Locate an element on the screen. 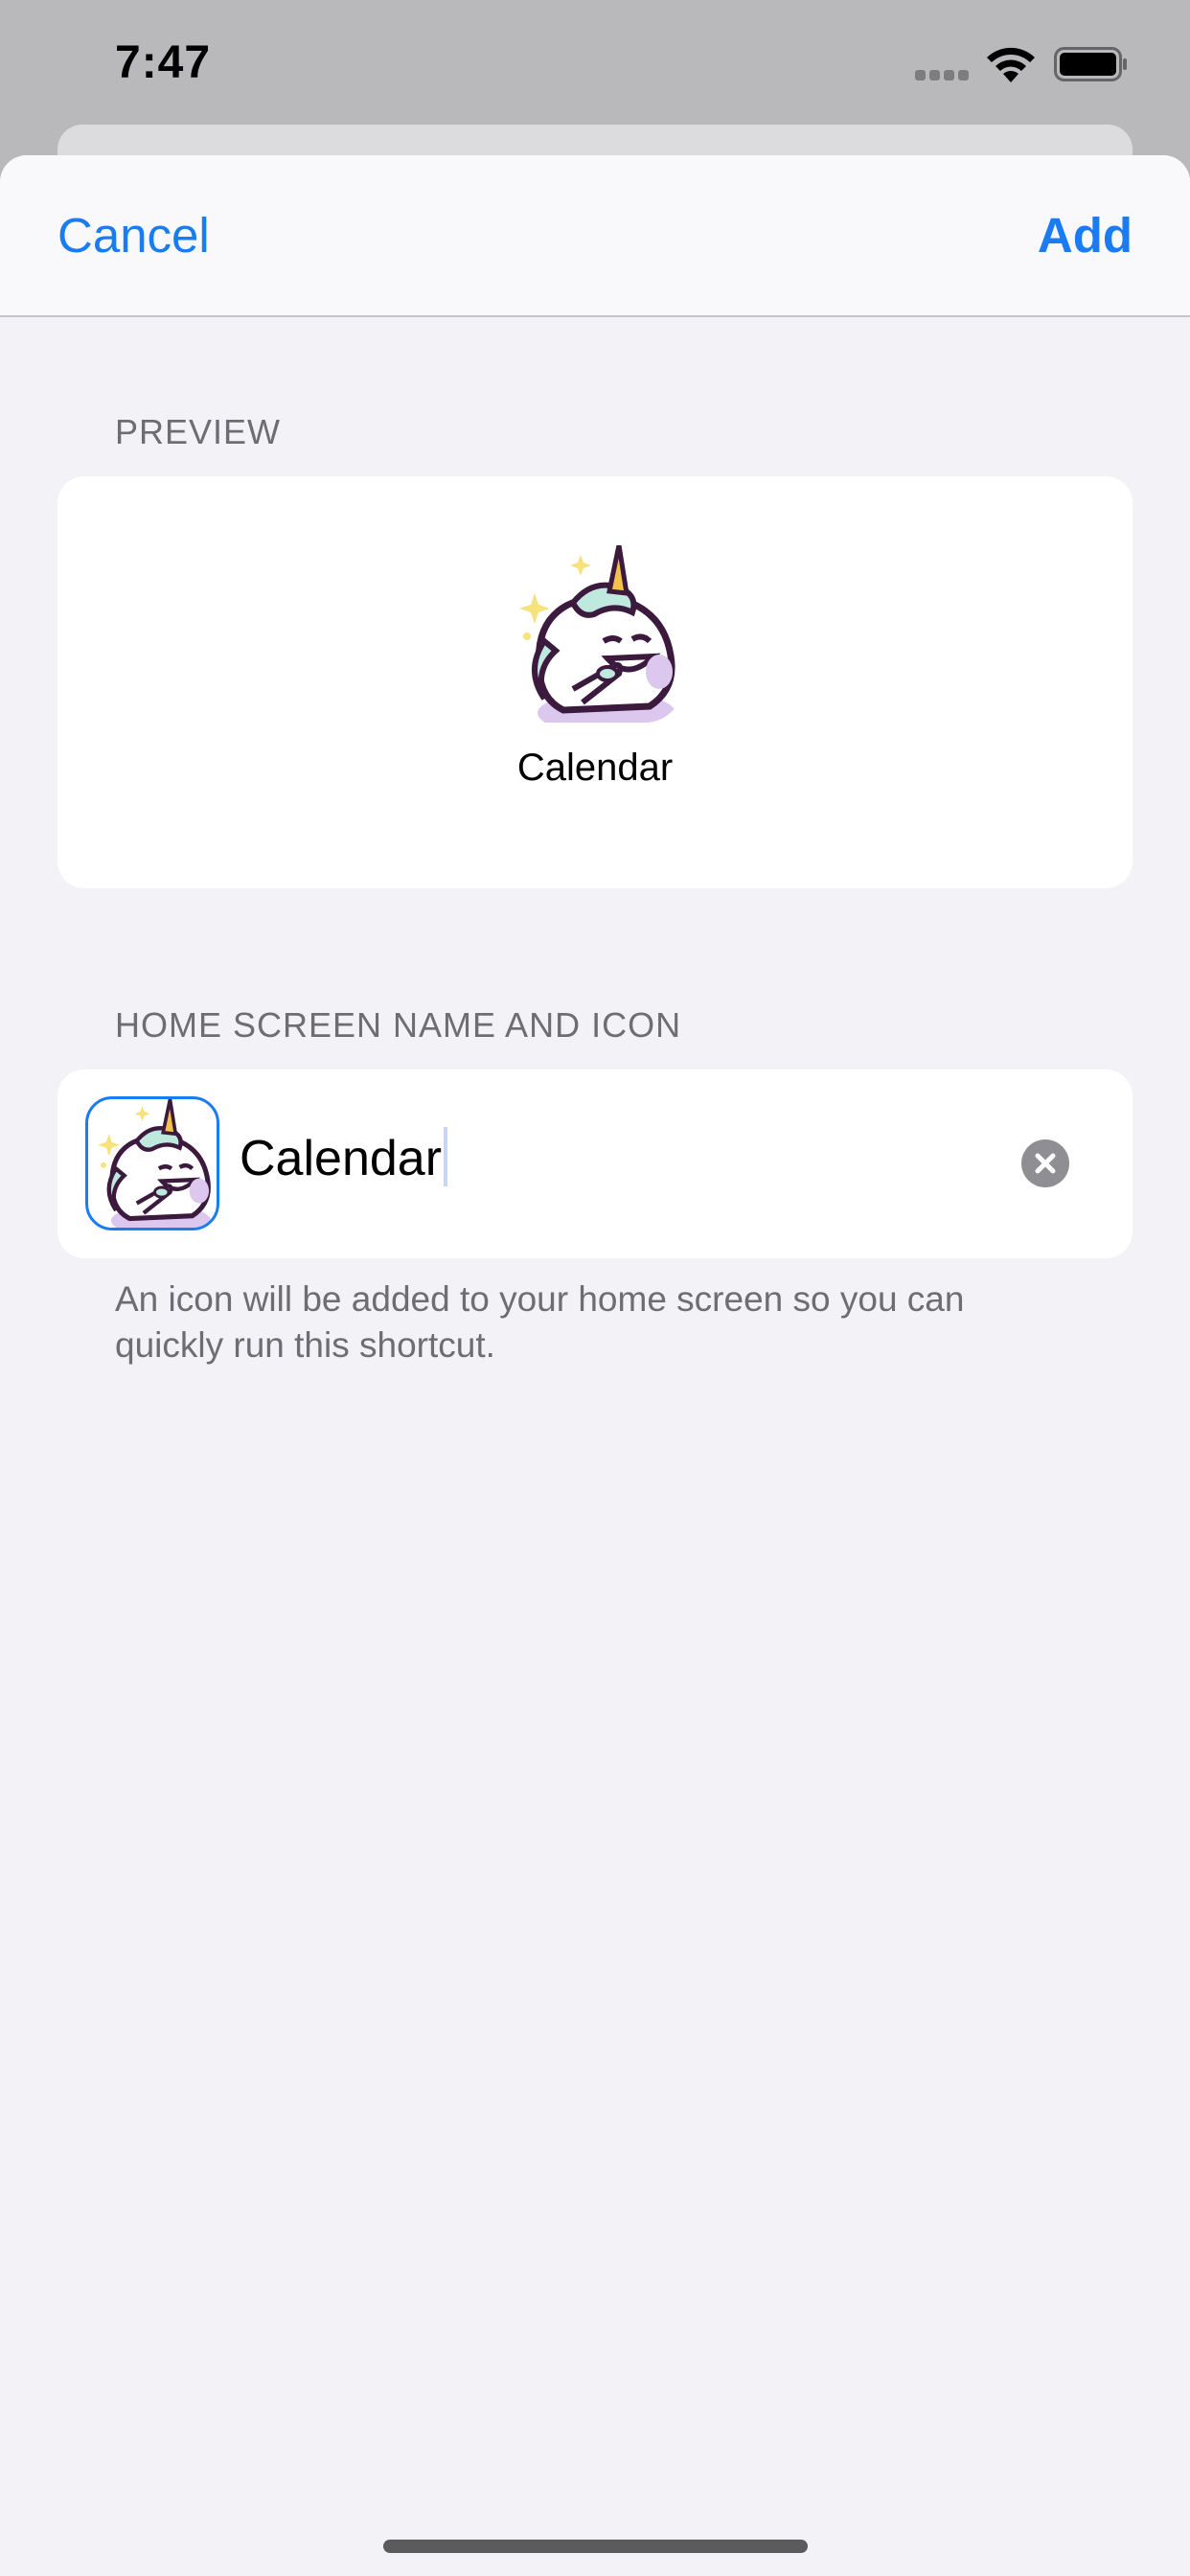 This screenshot has height=2576, width=1190. name-section-header: HOME SCREEN NAME AND ICON is located at coordinates (398, 1025).